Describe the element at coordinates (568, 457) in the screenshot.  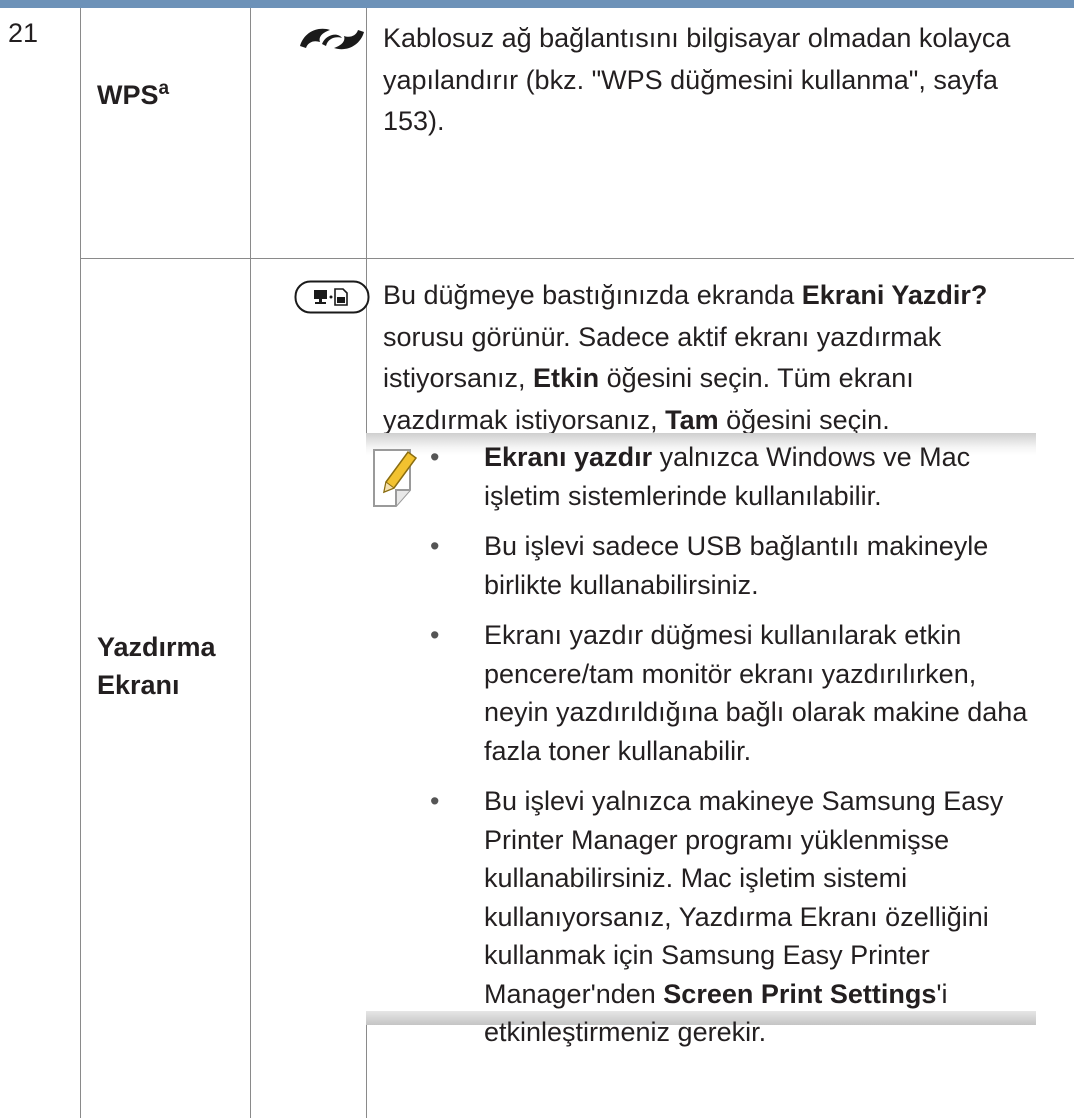
I see `bullet-1-bold: Ekranı yazdır` at that location.